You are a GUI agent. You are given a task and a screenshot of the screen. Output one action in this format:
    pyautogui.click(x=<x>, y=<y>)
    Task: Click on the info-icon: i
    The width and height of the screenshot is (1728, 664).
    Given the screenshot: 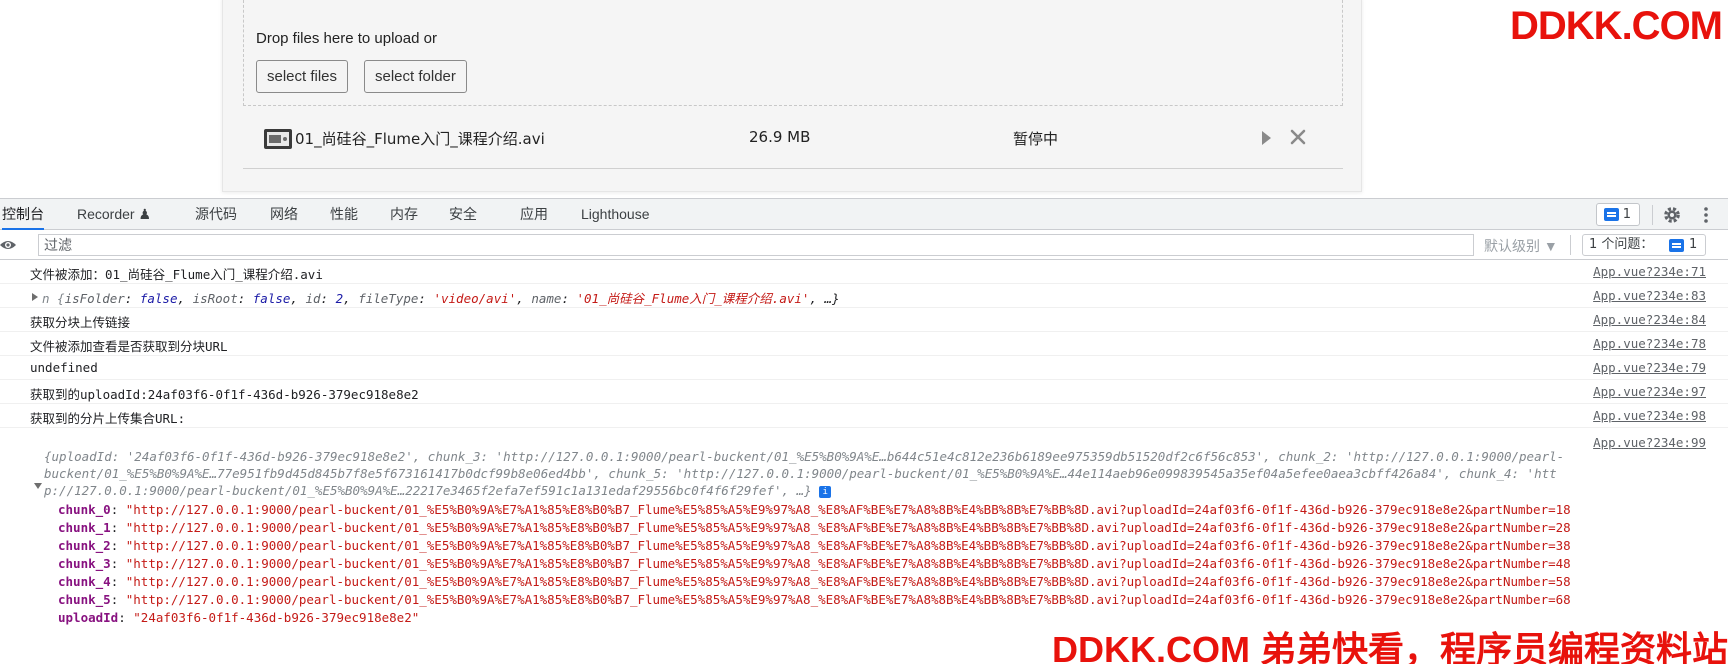 What is the action you would take?
    pyautogui.click(x=825, y=492)
    